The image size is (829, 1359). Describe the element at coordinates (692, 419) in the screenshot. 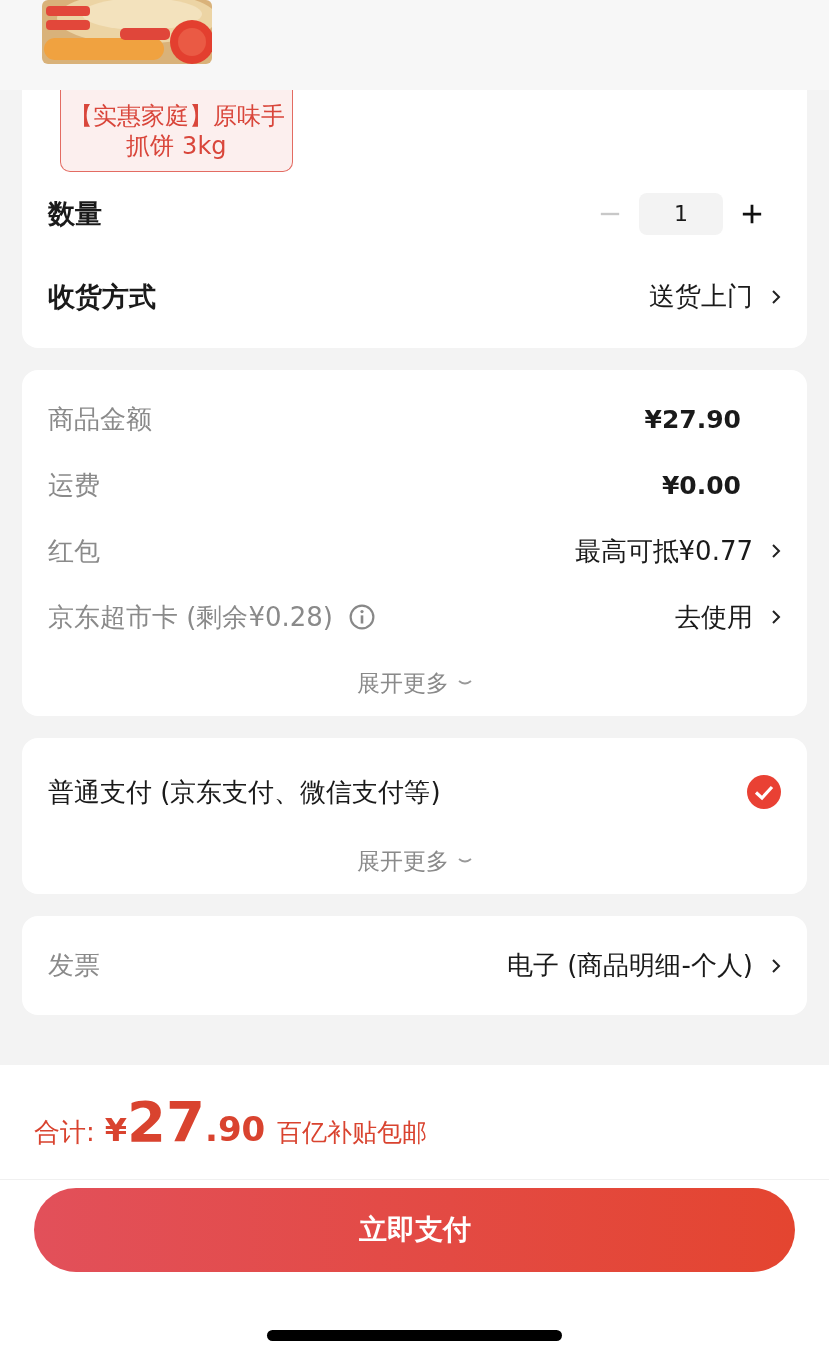

I see `price-value: ¥27.90` at that location.